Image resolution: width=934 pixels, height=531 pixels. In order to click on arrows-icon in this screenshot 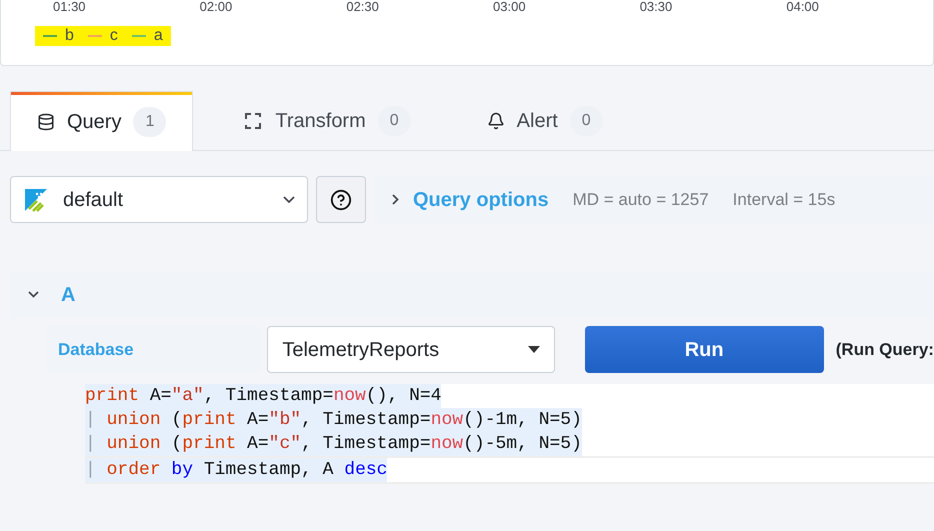, I will do `click(253, 120)`.